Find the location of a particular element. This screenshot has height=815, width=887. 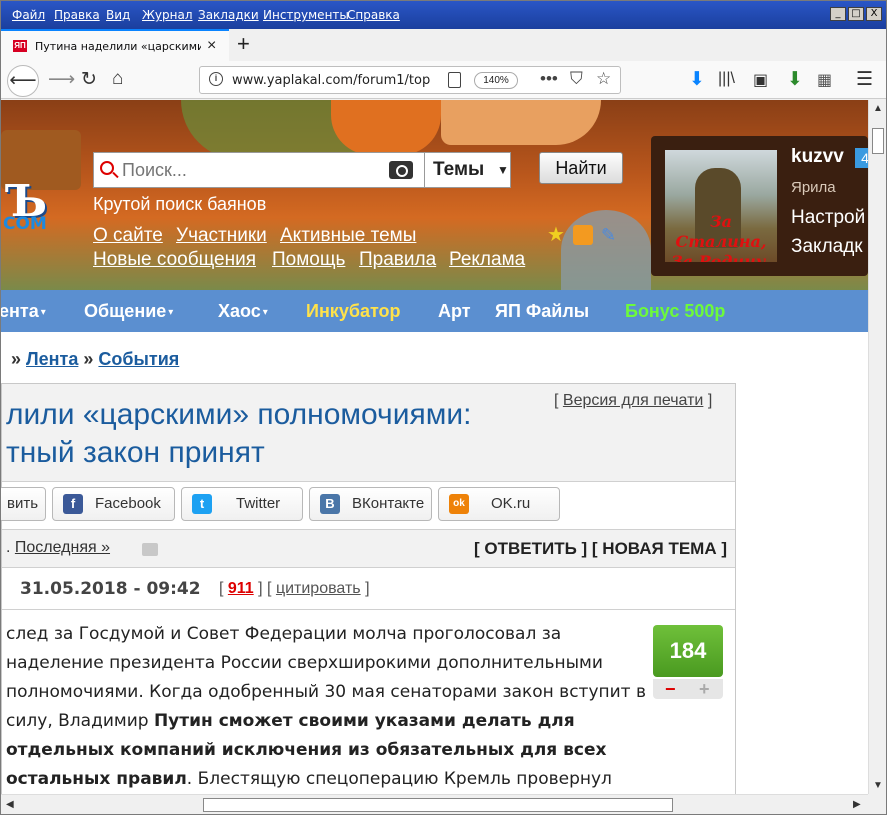

last-post-link: . Последняя » is located at coordinates (58, 548).